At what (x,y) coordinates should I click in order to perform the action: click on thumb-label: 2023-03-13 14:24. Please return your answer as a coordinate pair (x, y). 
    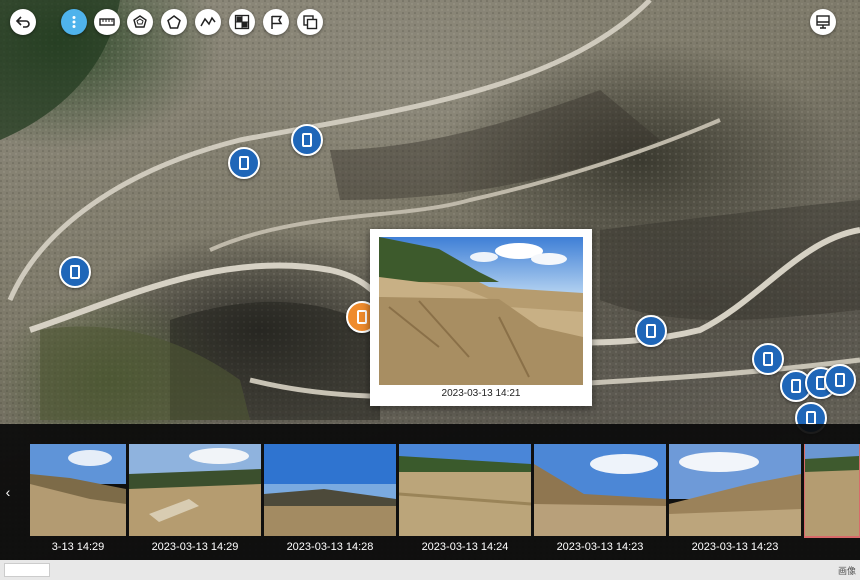
    Looking at the image, I should click on (465, 547).